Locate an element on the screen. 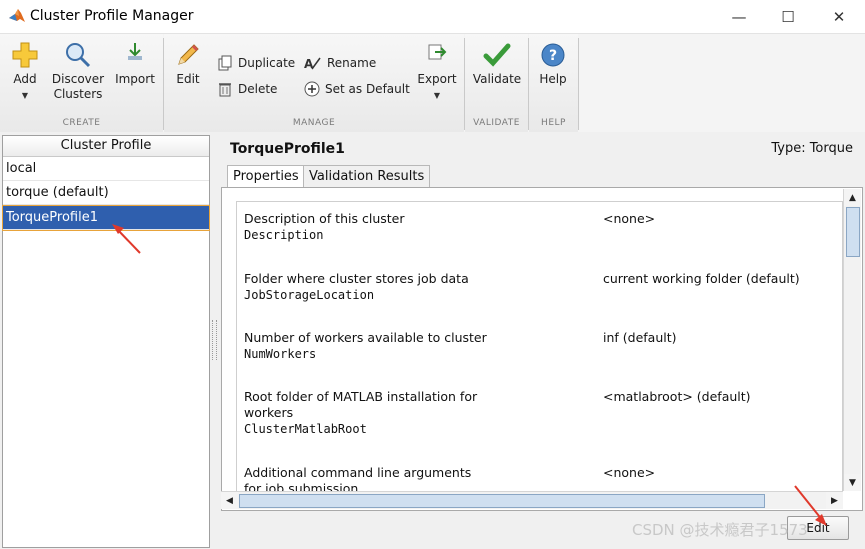 The height and width of the screenshot is (549, 865). edit-toolbar-button: Edit is located at coordinates (188, 64).